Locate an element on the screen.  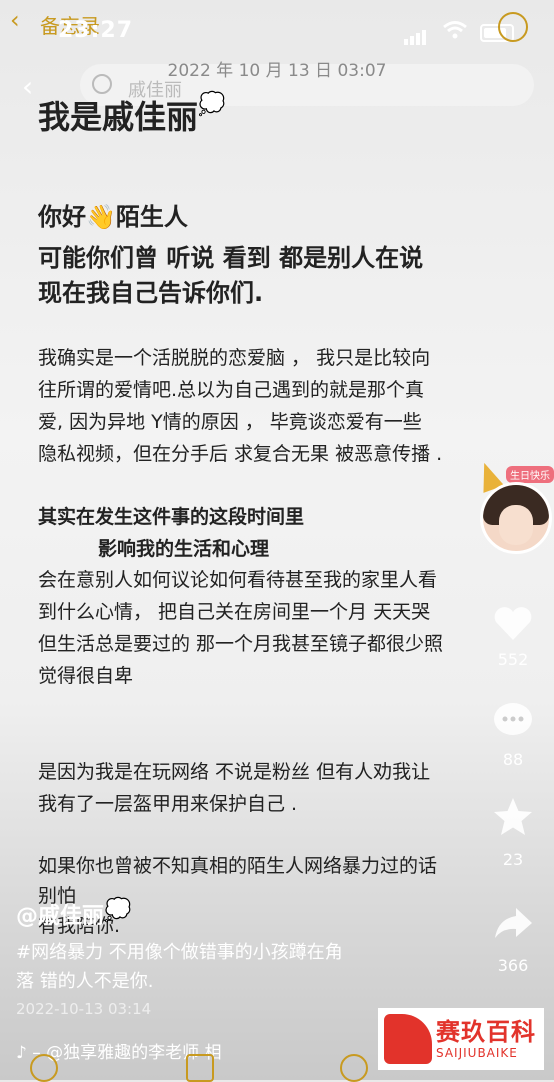
done-check-icon is located at coordinates (44, 1068).